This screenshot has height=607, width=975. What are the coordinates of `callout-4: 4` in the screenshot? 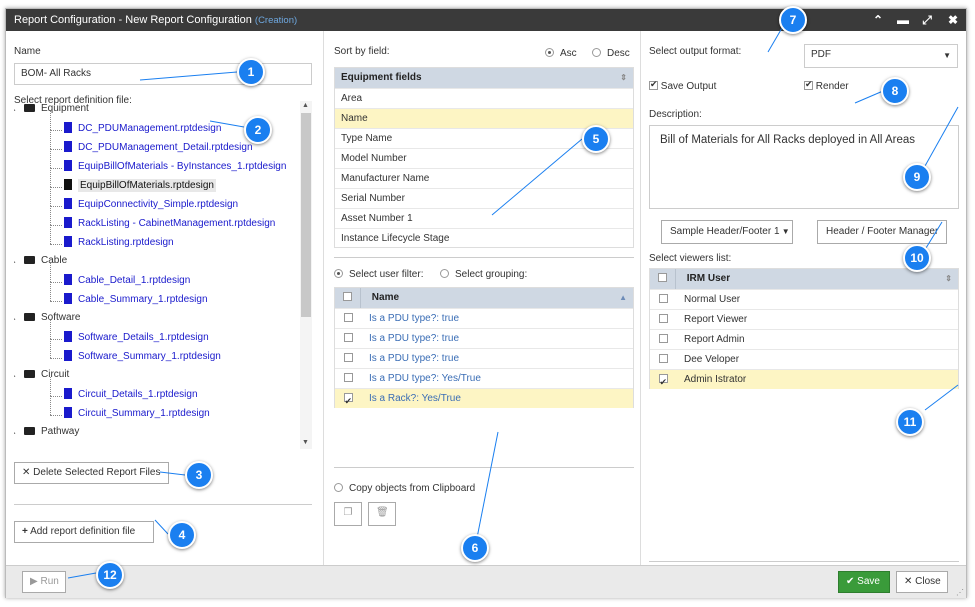 It's located at (182, 535).